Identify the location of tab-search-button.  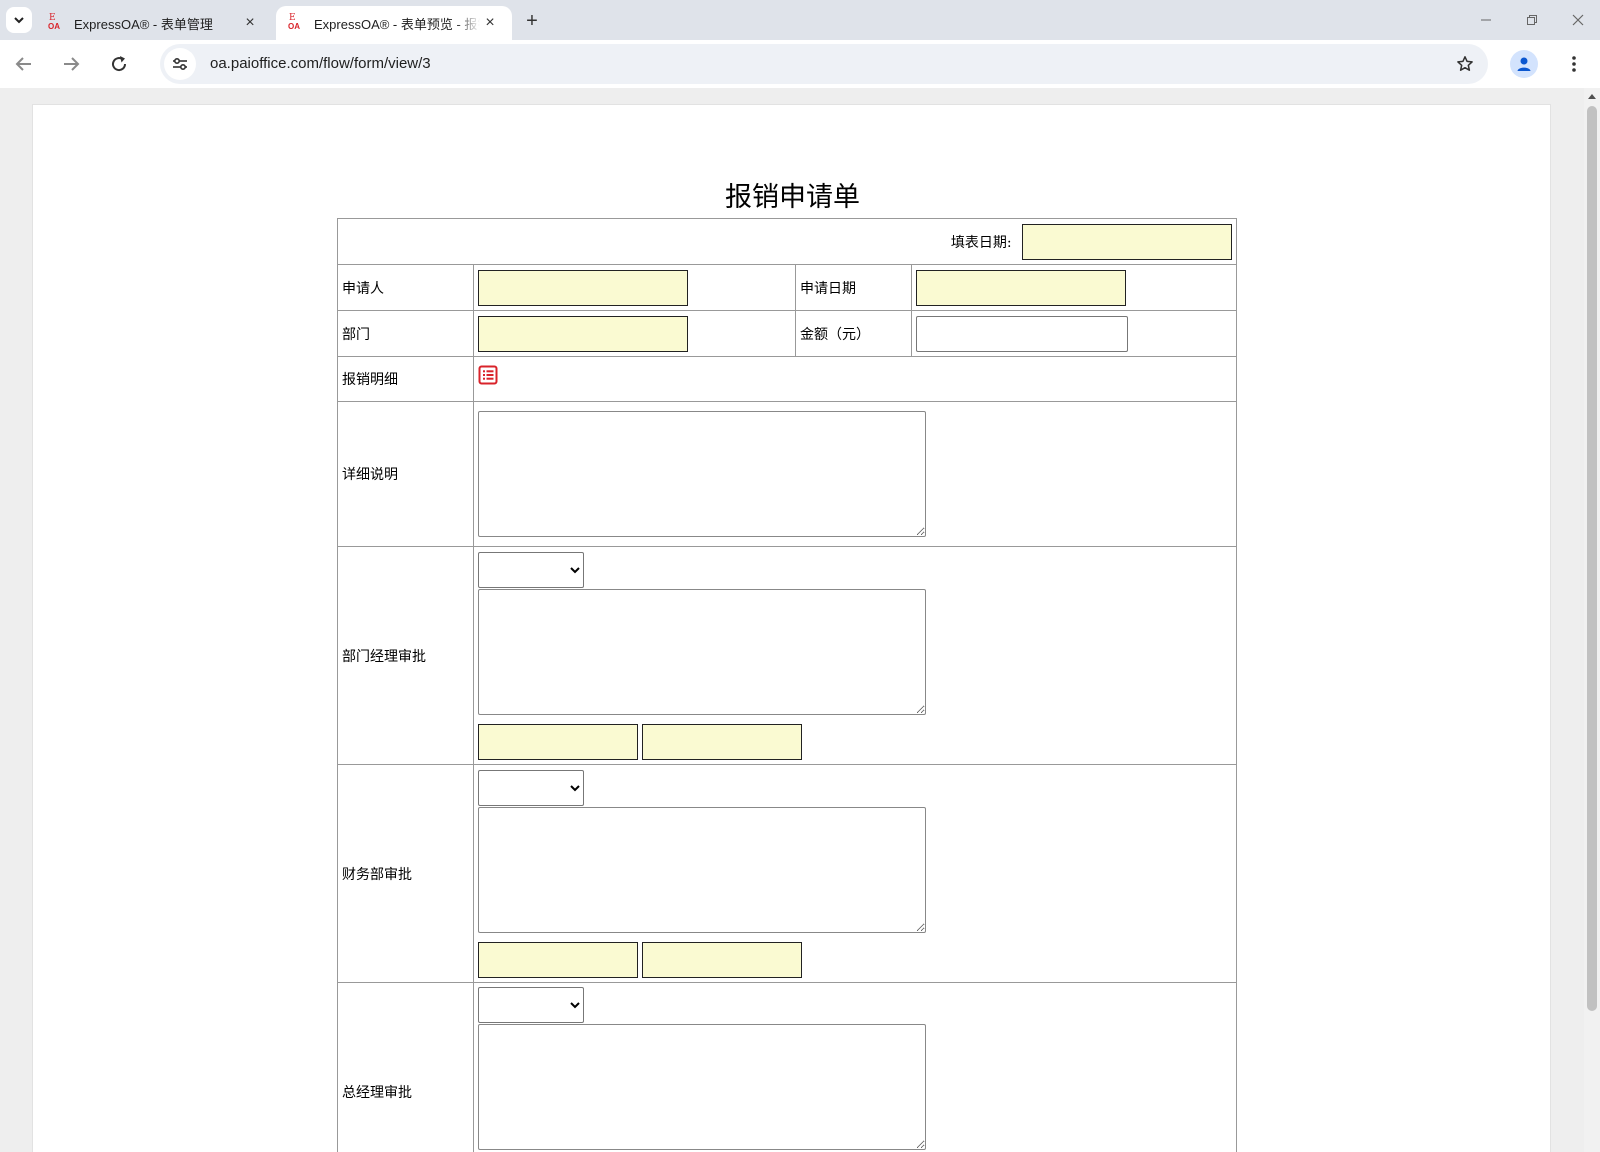
(19, 20).